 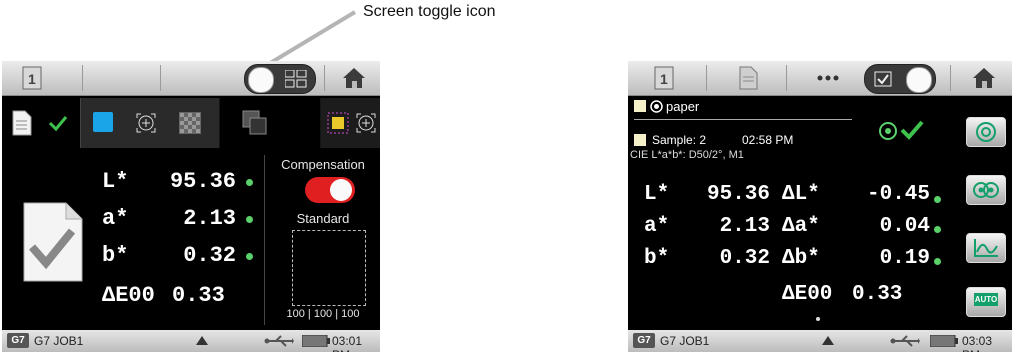 I want to click on more-icon, so click(x=828, y=80).